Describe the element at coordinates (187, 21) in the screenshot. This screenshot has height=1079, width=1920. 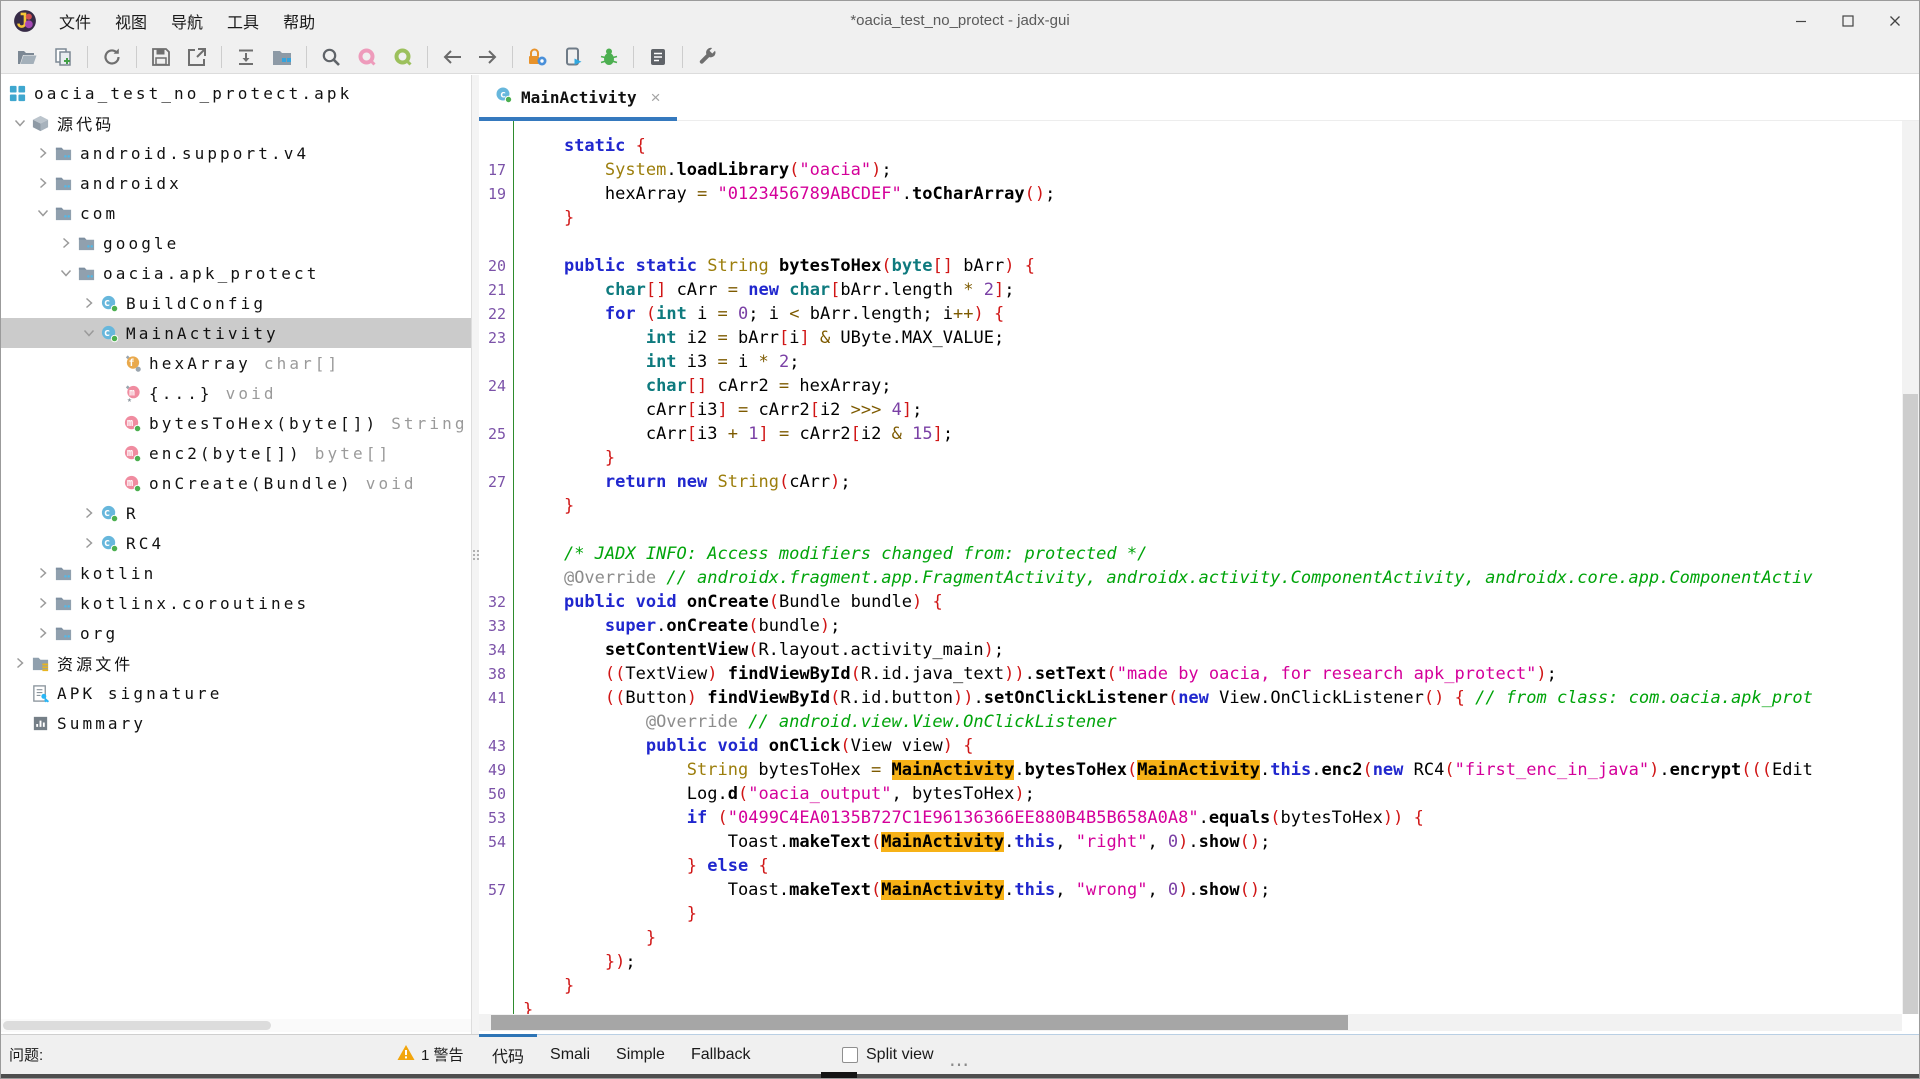
I see `menu-item: 导航` at that location.